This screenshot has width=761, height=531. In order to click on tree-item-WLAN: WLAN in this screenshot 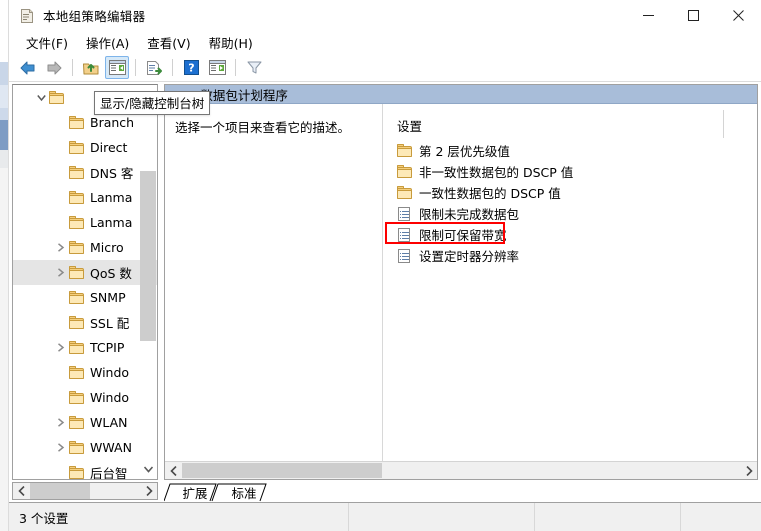, I will do `click(85, 422)`.